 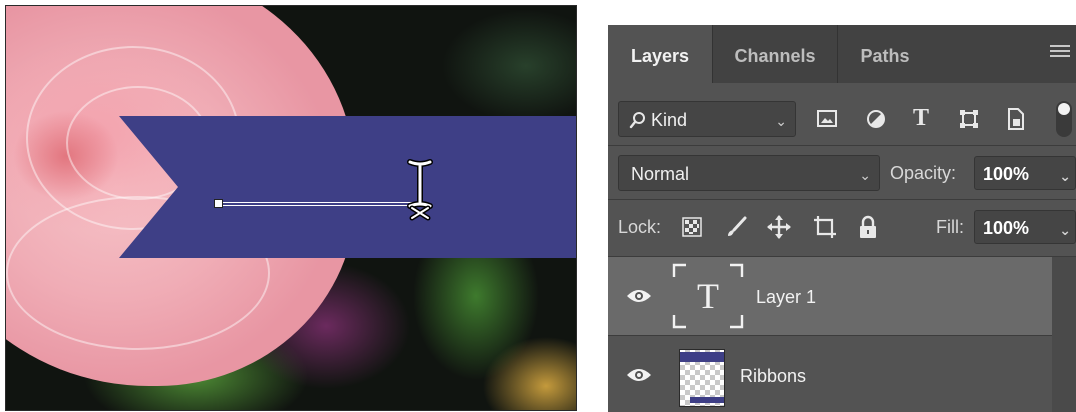 I want to click on layer-row-ribbons: Ribbons, so click(x=830, y=374).